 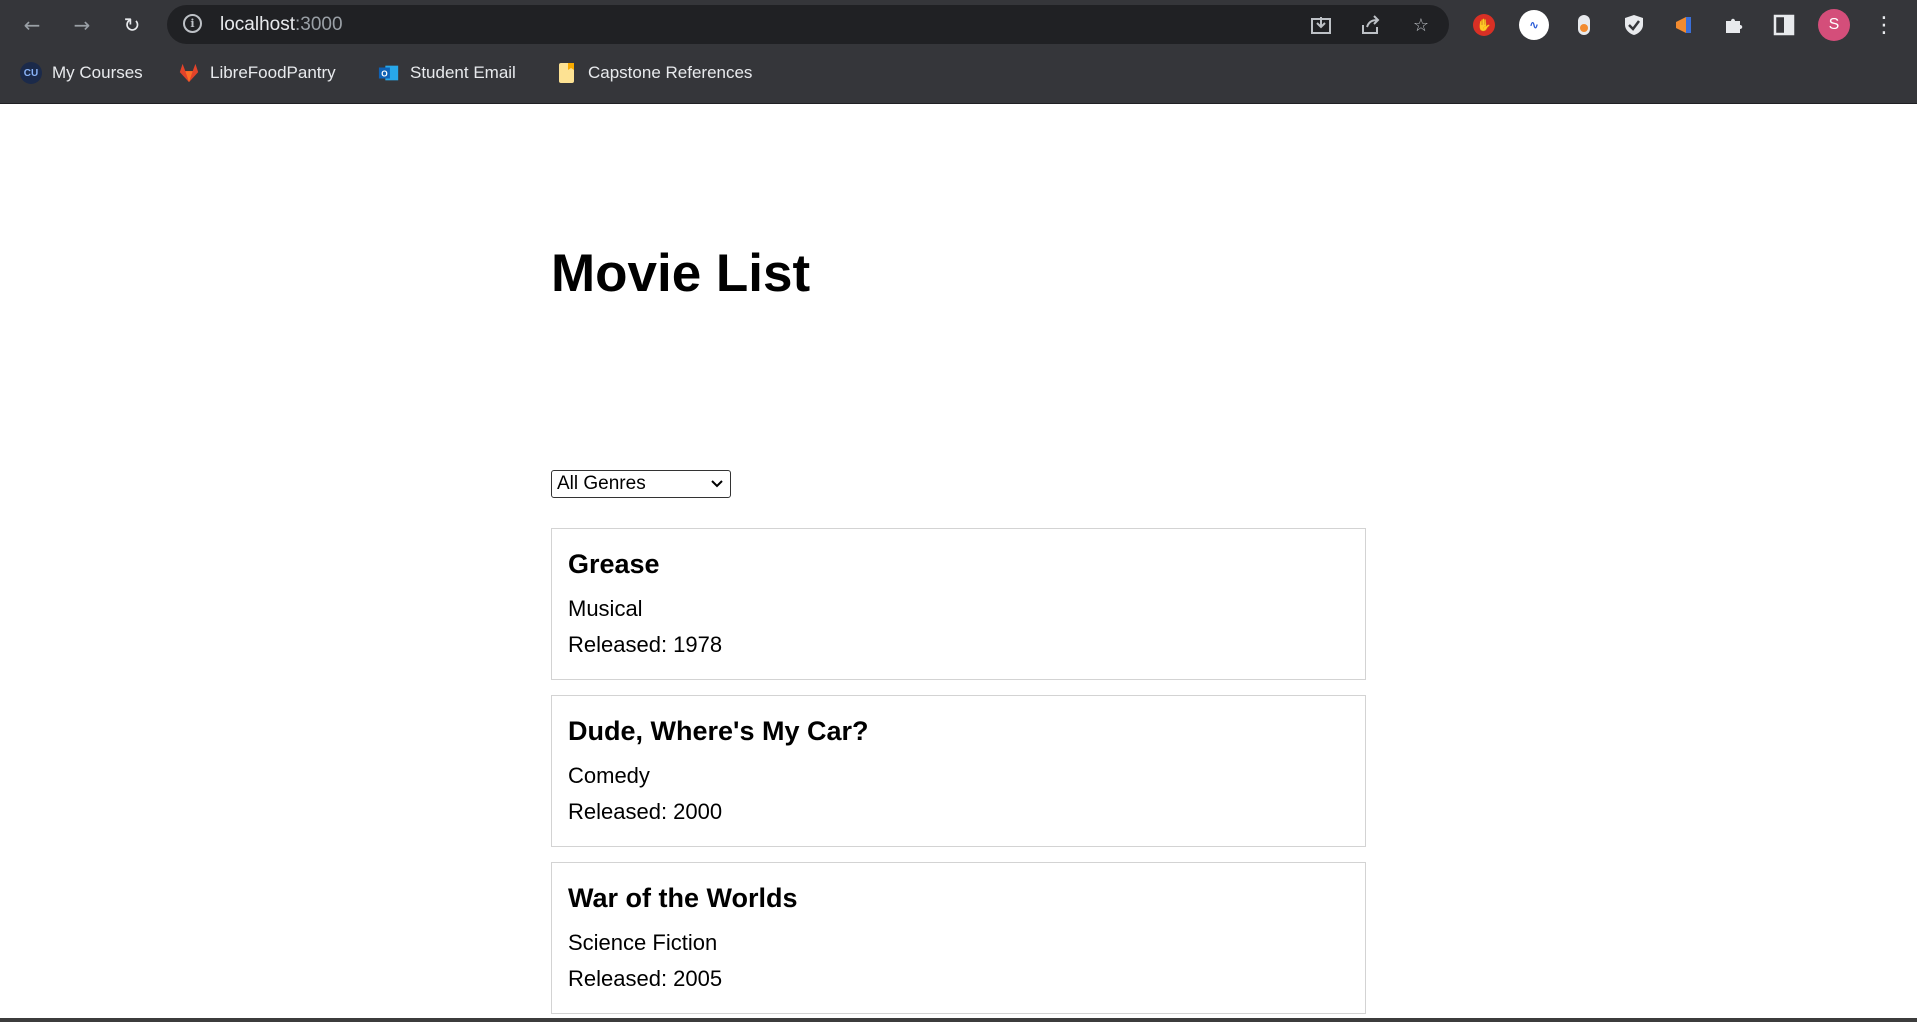 What do you see at coordinates (643, 942) in the screenshot?
I see `movie-genre: Science Fiction` at bounding box center [643, 942].